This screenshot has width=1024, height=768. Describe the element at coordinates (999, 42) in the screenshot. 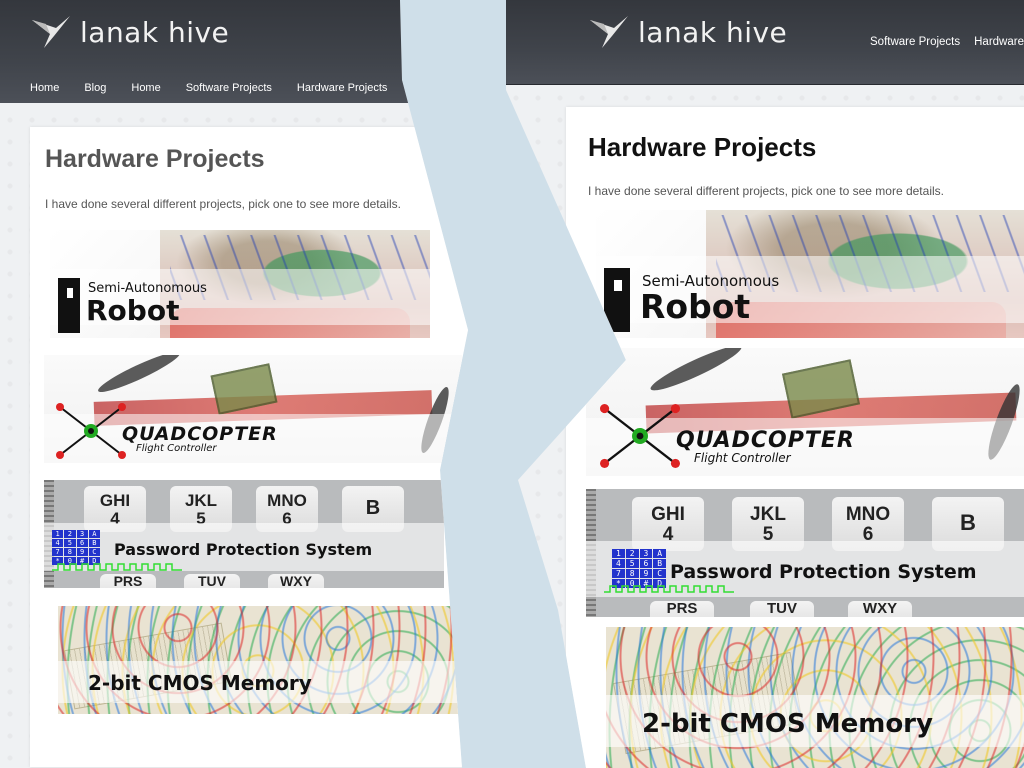

I see `nav-hardware: Hardware` at that location.